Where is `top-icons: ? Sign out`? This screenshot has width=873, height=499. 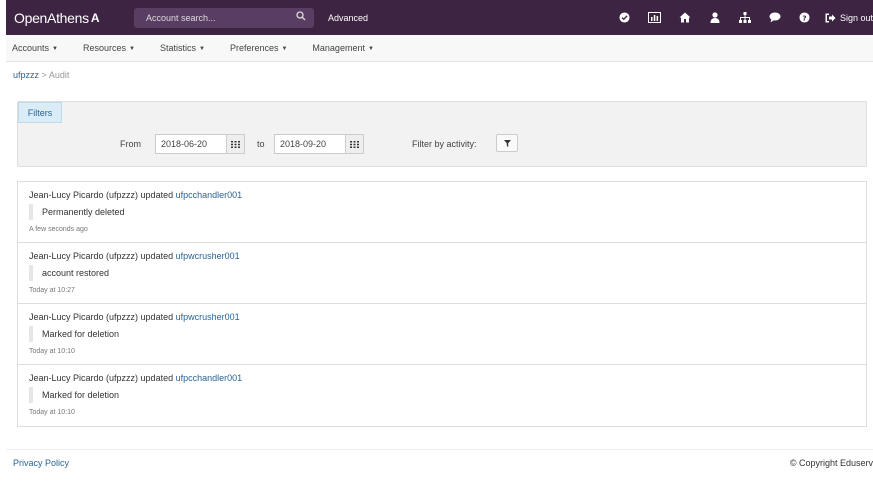 top-icons: ? Sign out is located at coordinates (740, 17).